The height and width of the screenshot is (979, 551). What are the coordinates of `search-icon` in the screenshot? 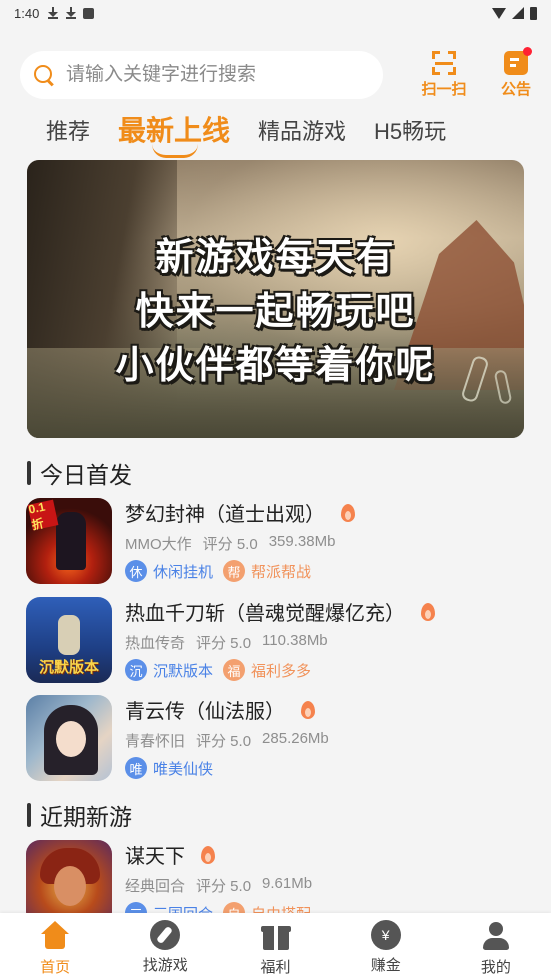 It's located at (44, 75).